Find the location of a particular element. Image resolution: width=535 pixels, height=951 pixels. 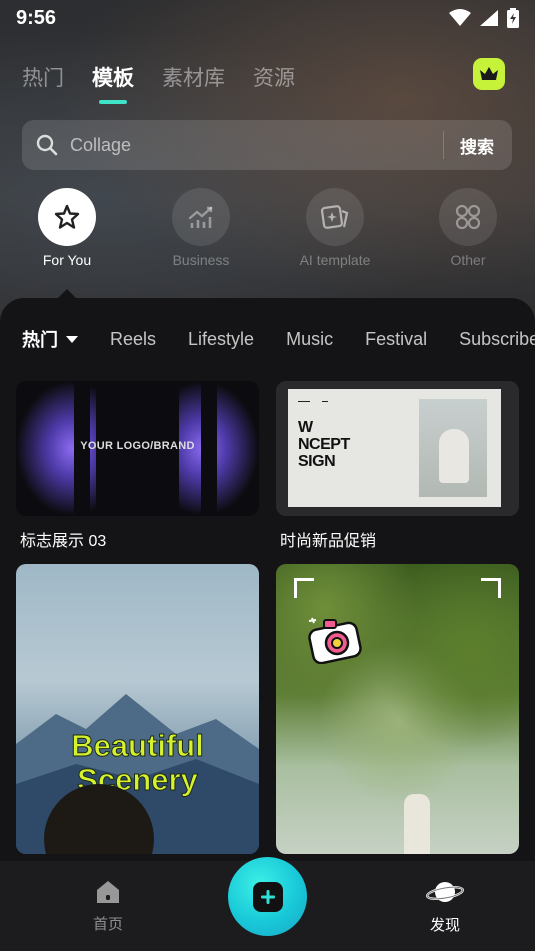

template-title: 时尚新品促销 is located at coordinates (328, 541).